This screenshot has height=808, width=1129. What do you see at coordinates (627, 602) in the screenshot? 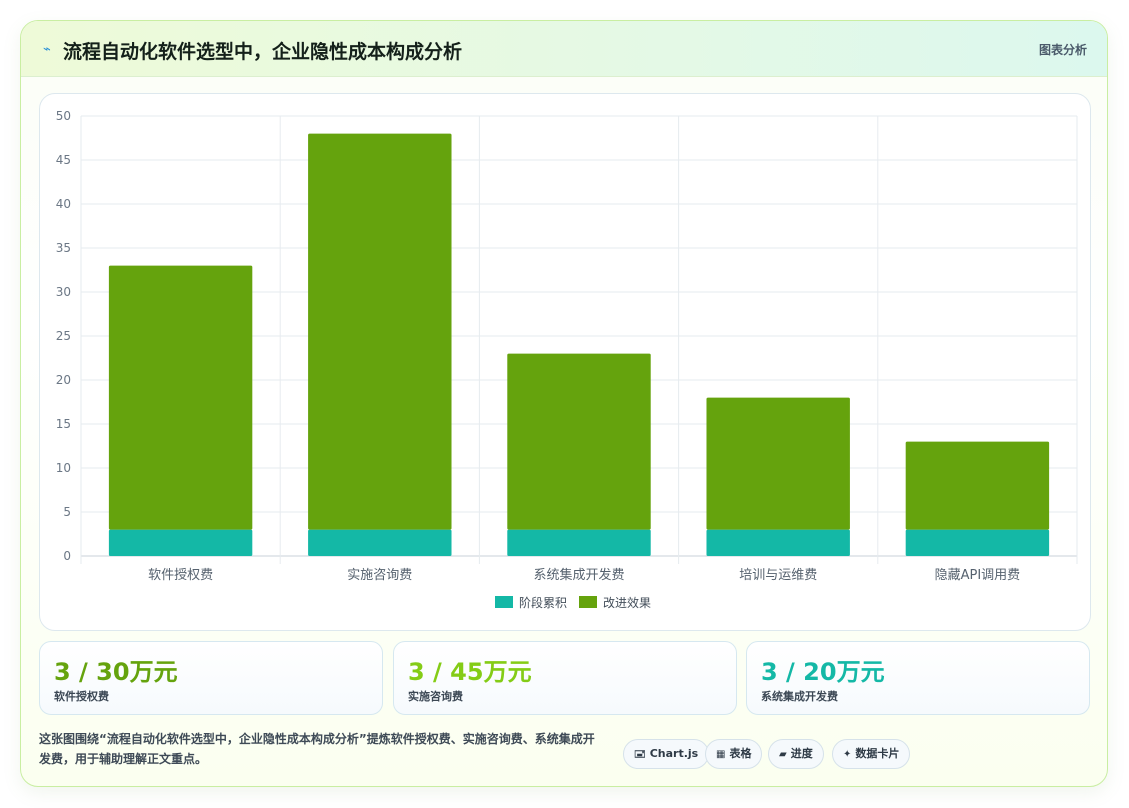
I see `legend-label: 改进效果` at bounding box center [627, 602].